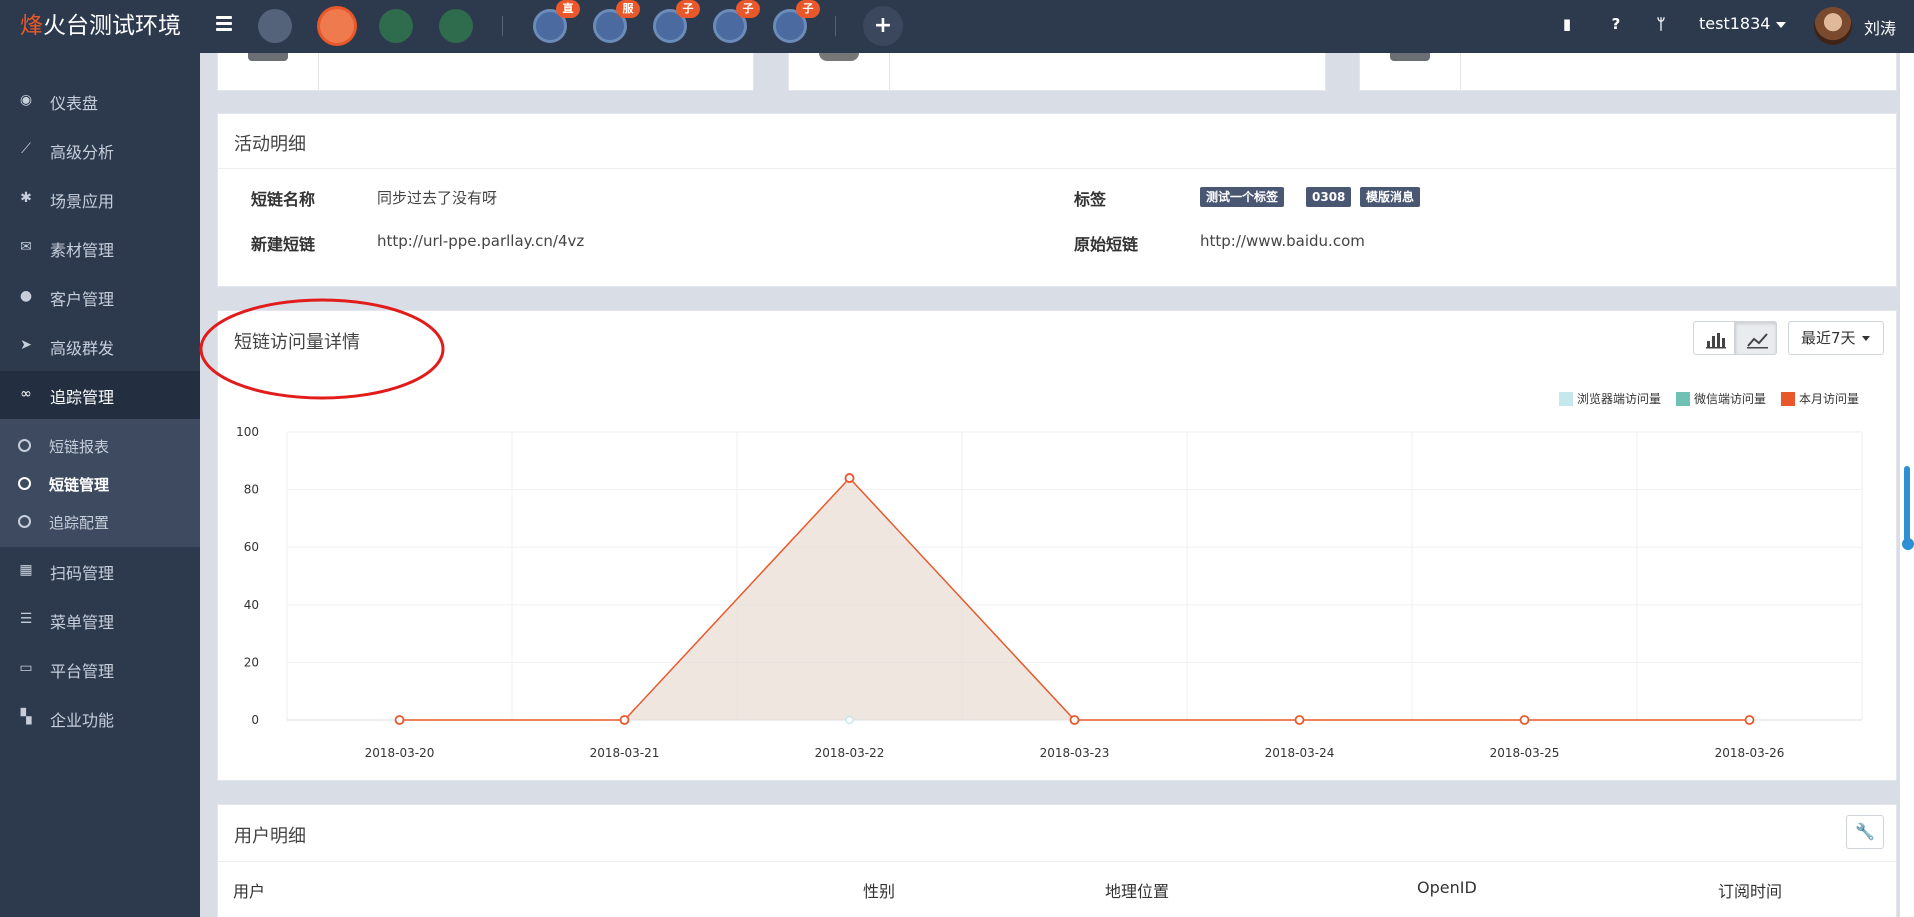  Describe the element at coordinates (1137, 890) in the screenshot. I see `column-header: 地理位置` at that location.